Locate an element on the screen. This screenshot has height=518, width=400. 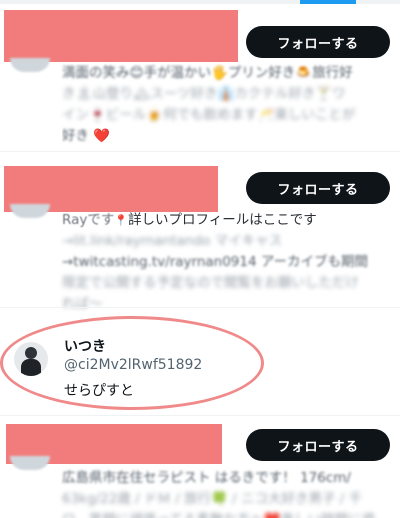
bio-line: 広島県市在住セラピスト はるきです！ 176cm/ is located at coordinates (206, 478).